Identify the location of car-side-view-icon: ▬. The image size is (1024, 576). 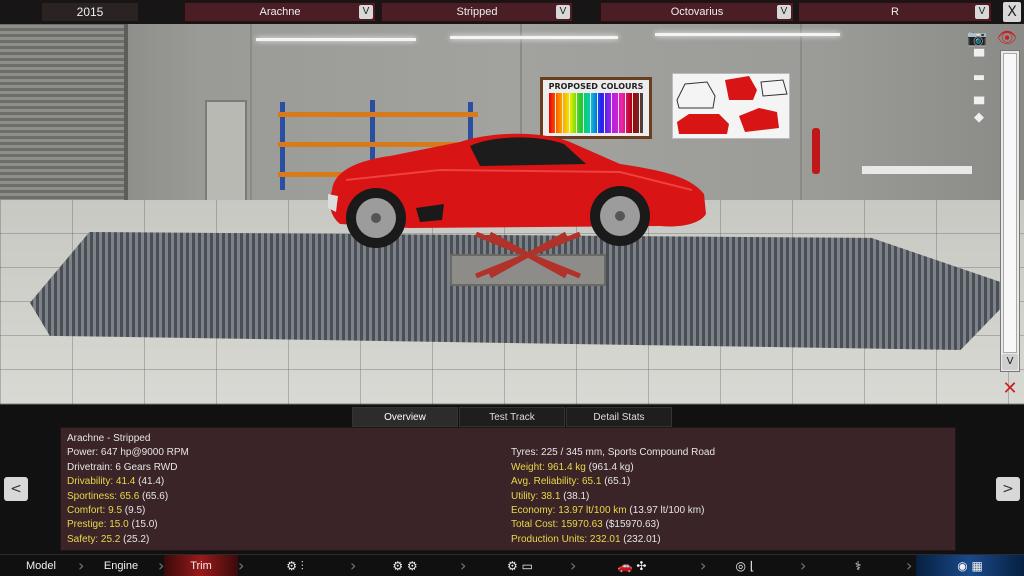
(979, 77).